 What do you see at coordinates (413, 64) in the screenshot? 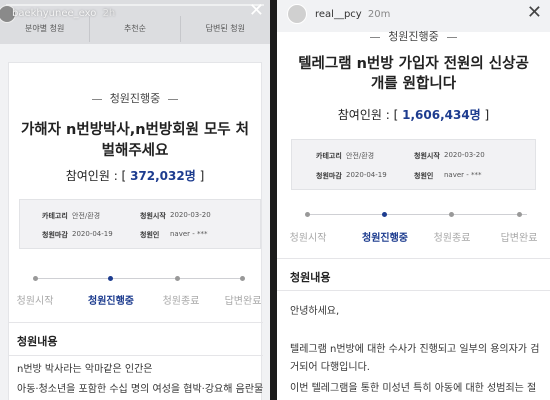
I see `petition-title-line1: 텔레그램 n번방 가입자 전원의 신상공` at bounding box center [413, 64].